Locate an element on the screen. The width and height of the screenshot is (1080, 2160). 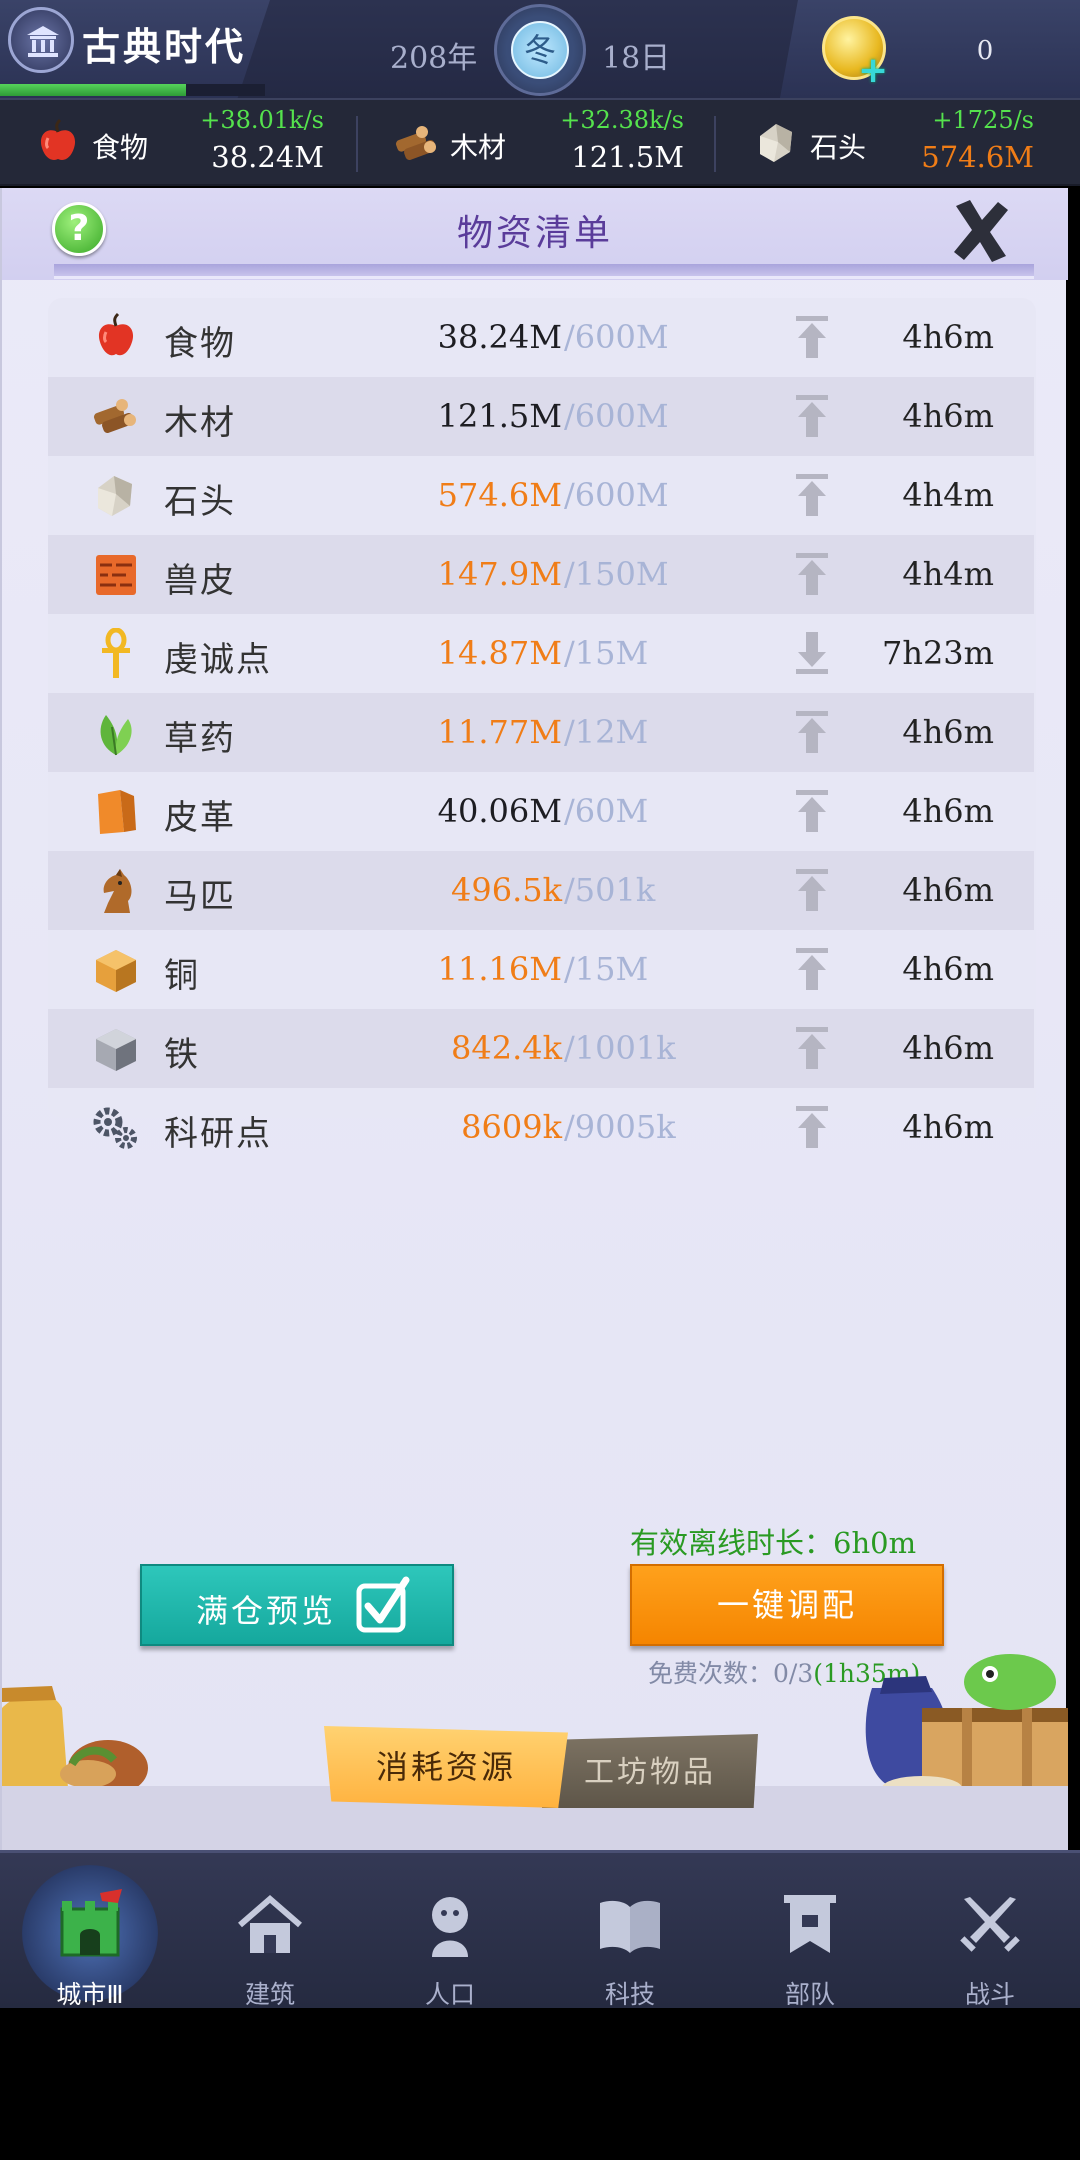
hide-icon is located at coordinates (116, 575).